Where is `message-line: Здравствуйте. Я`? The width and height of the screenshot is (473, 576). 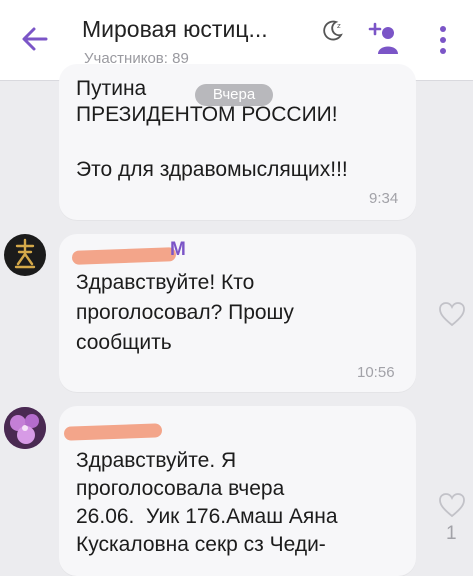 message-line: Здравствуйте. Я is located at coordinates (156, 460).